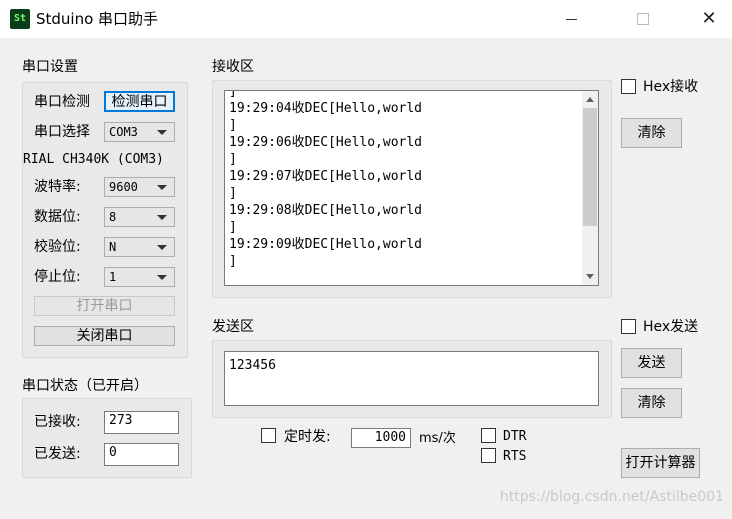 The width and height of the screenshot is (732, 519). I want to click on serial-status-group, so click(107, 438).